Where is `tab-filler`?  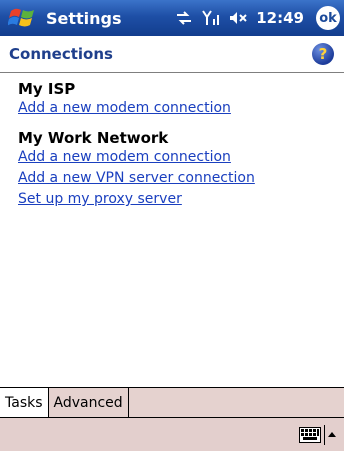 tab-filler is located at coordinates (236, 402).